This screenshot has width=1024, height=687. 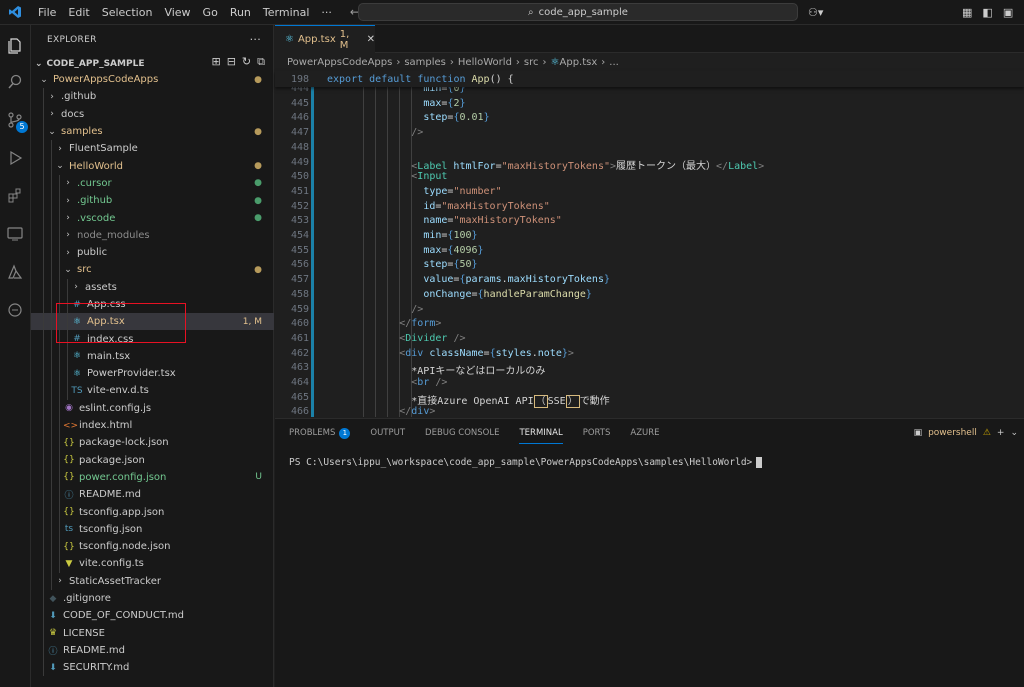 I want to click on tree-file: ♛ LICENSE, so click(x=152, y=633).